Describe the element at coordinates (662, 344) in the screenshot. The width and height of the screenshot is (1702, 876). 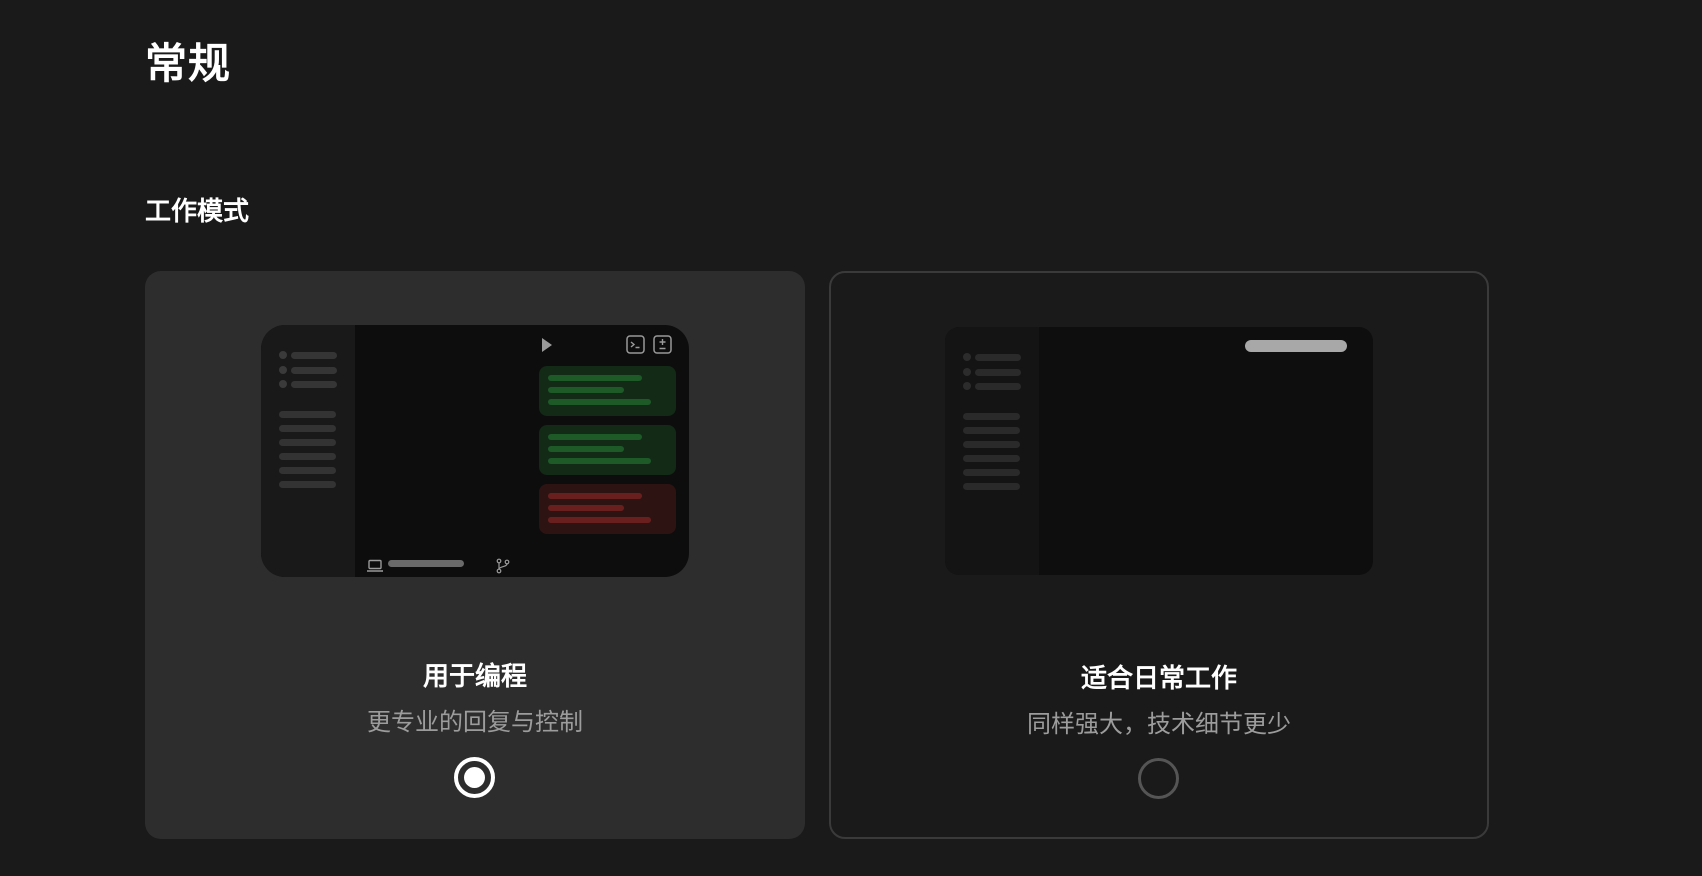
I see `diff-icon` at that location.